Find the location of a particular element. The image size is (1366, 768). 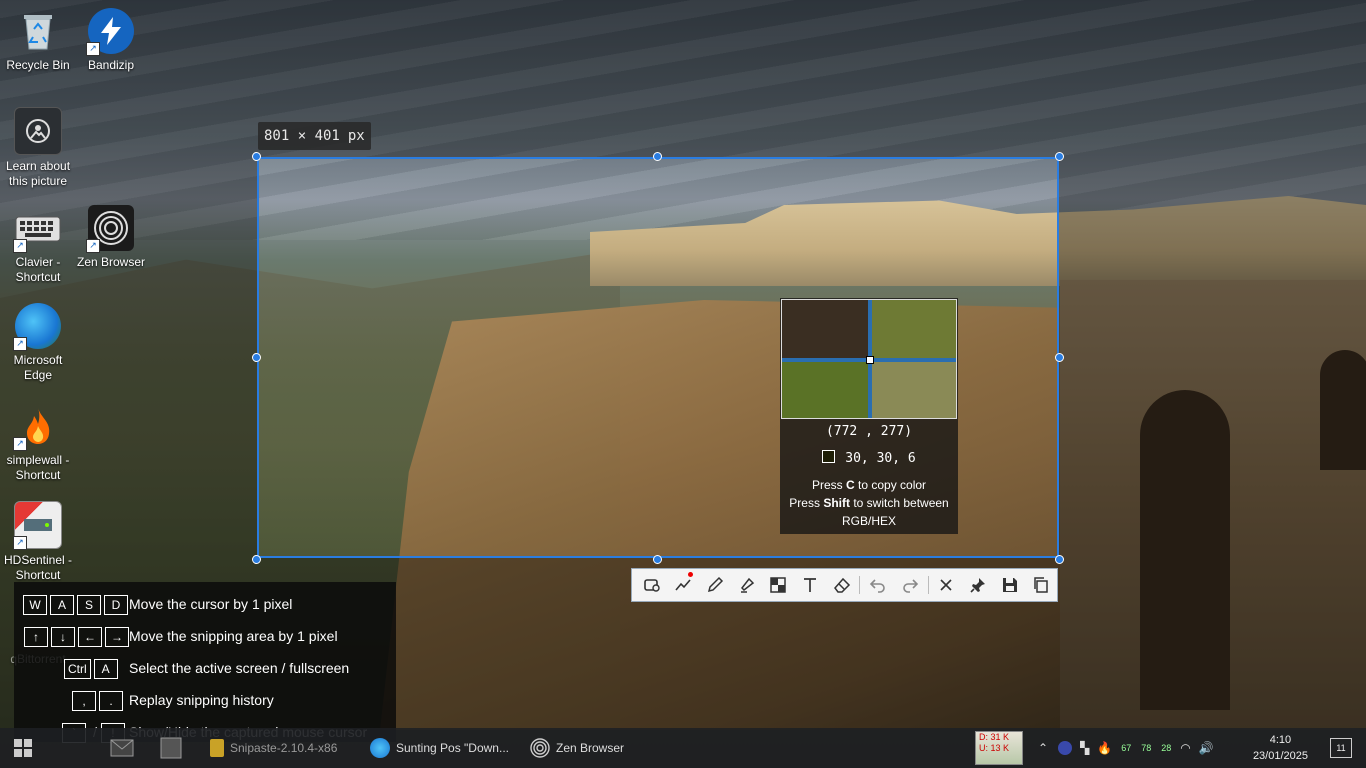

learn-picture-icon-item: Learn about this picture is located at coordinates (38, 148).